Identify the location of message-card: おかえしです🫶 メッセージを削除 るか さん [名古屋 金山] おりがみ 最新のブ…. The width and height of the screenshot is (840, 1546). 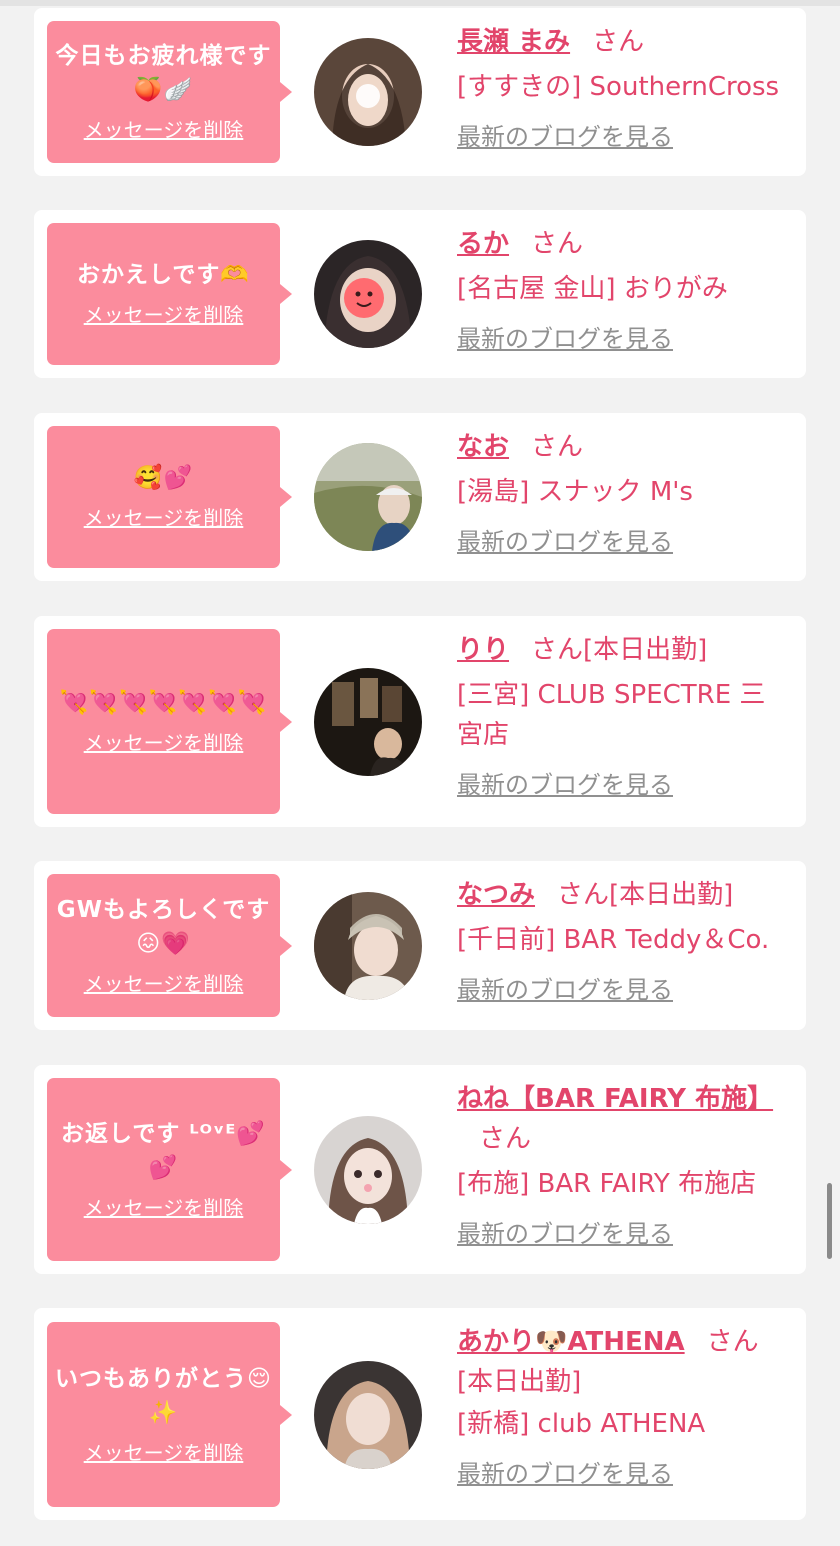
(420, 294).